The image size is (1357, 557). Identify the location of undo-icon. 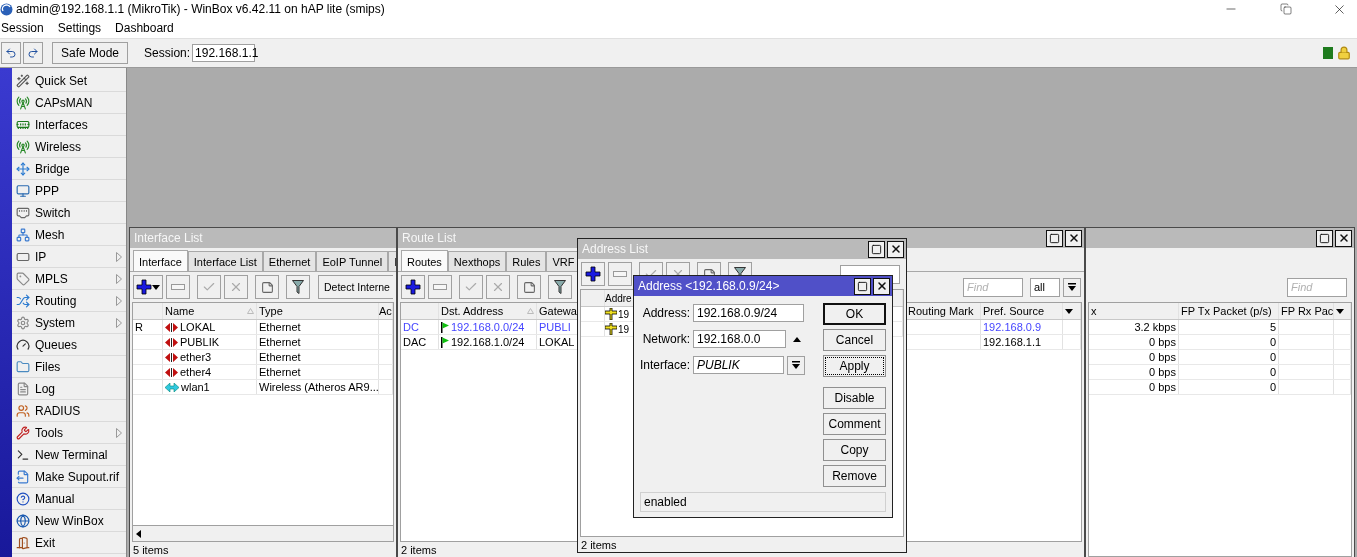
(11, 53).